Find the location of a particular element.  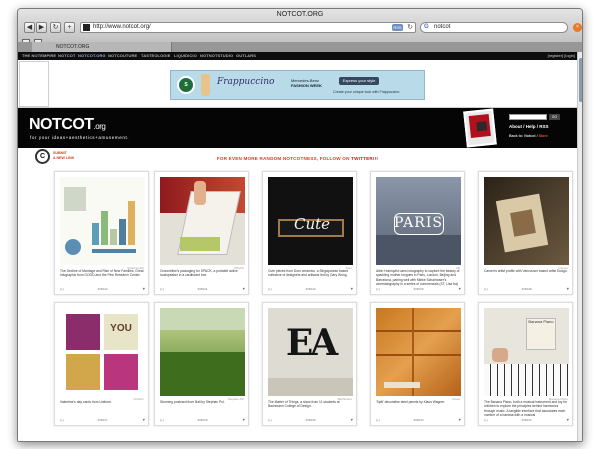

field-icon is located at coordinates (202, 374).